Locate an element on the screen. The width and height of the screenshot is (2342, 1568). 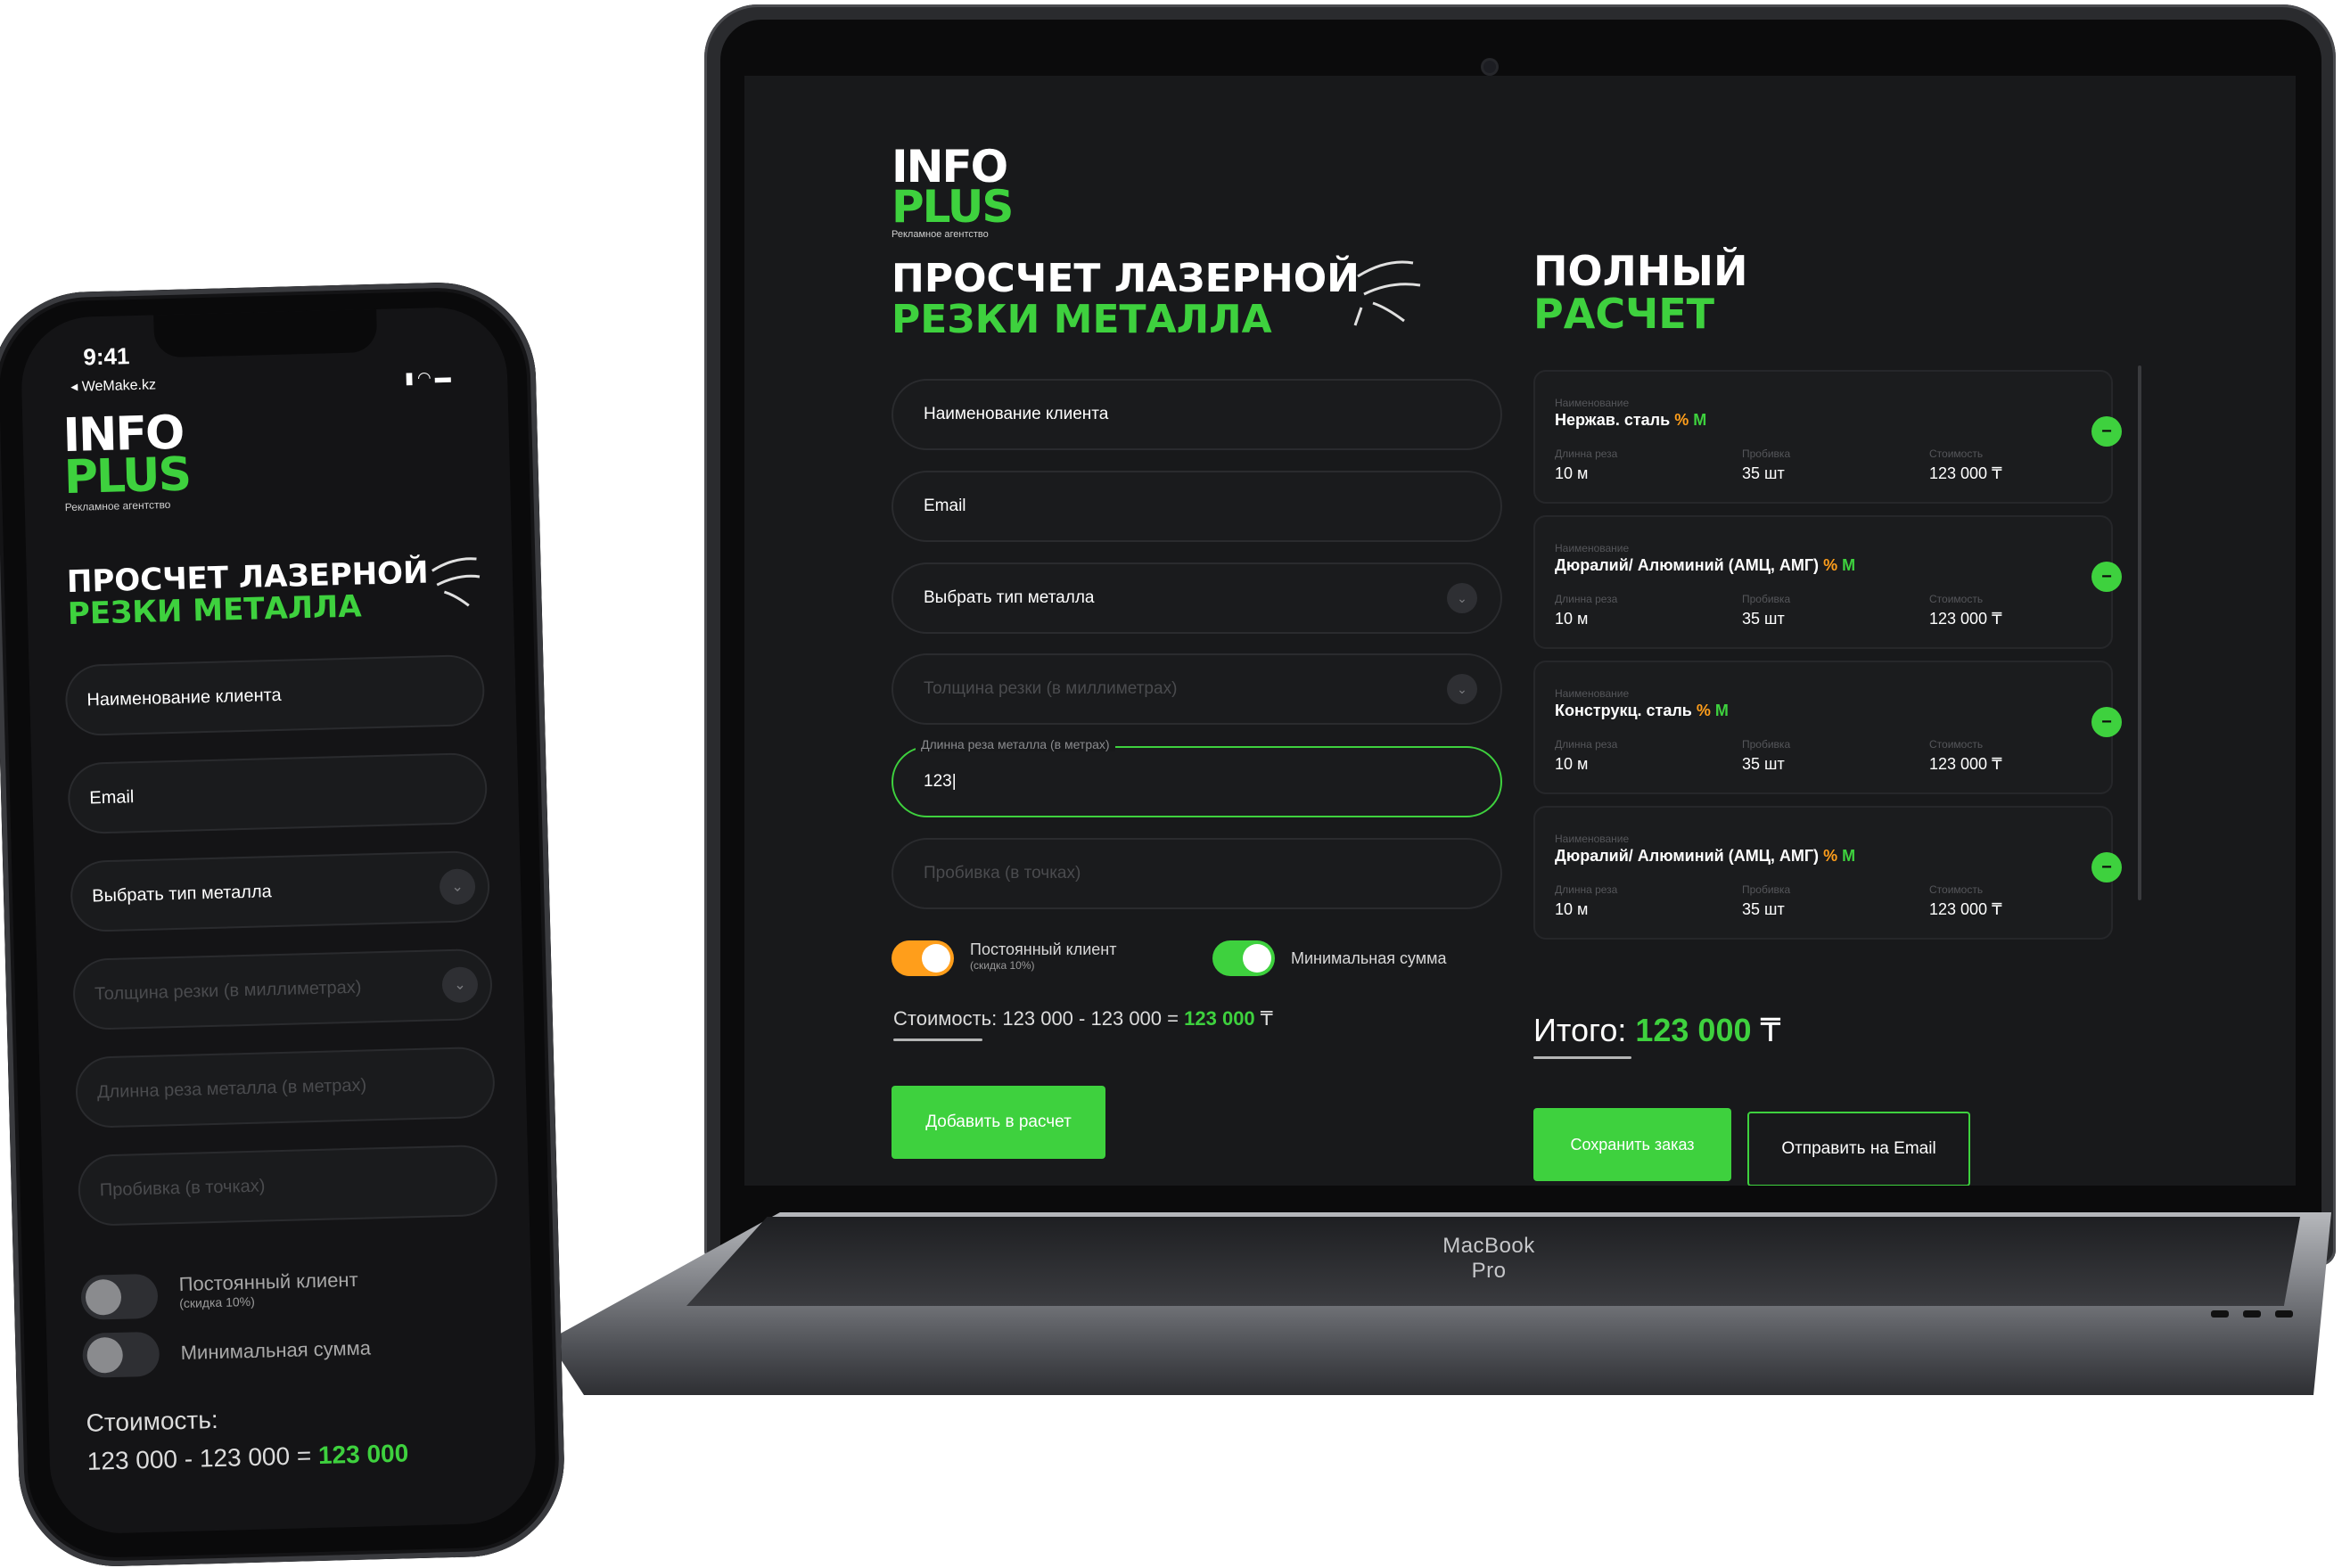
cut-length-input: 123| is located at coordinates (1197, 782).